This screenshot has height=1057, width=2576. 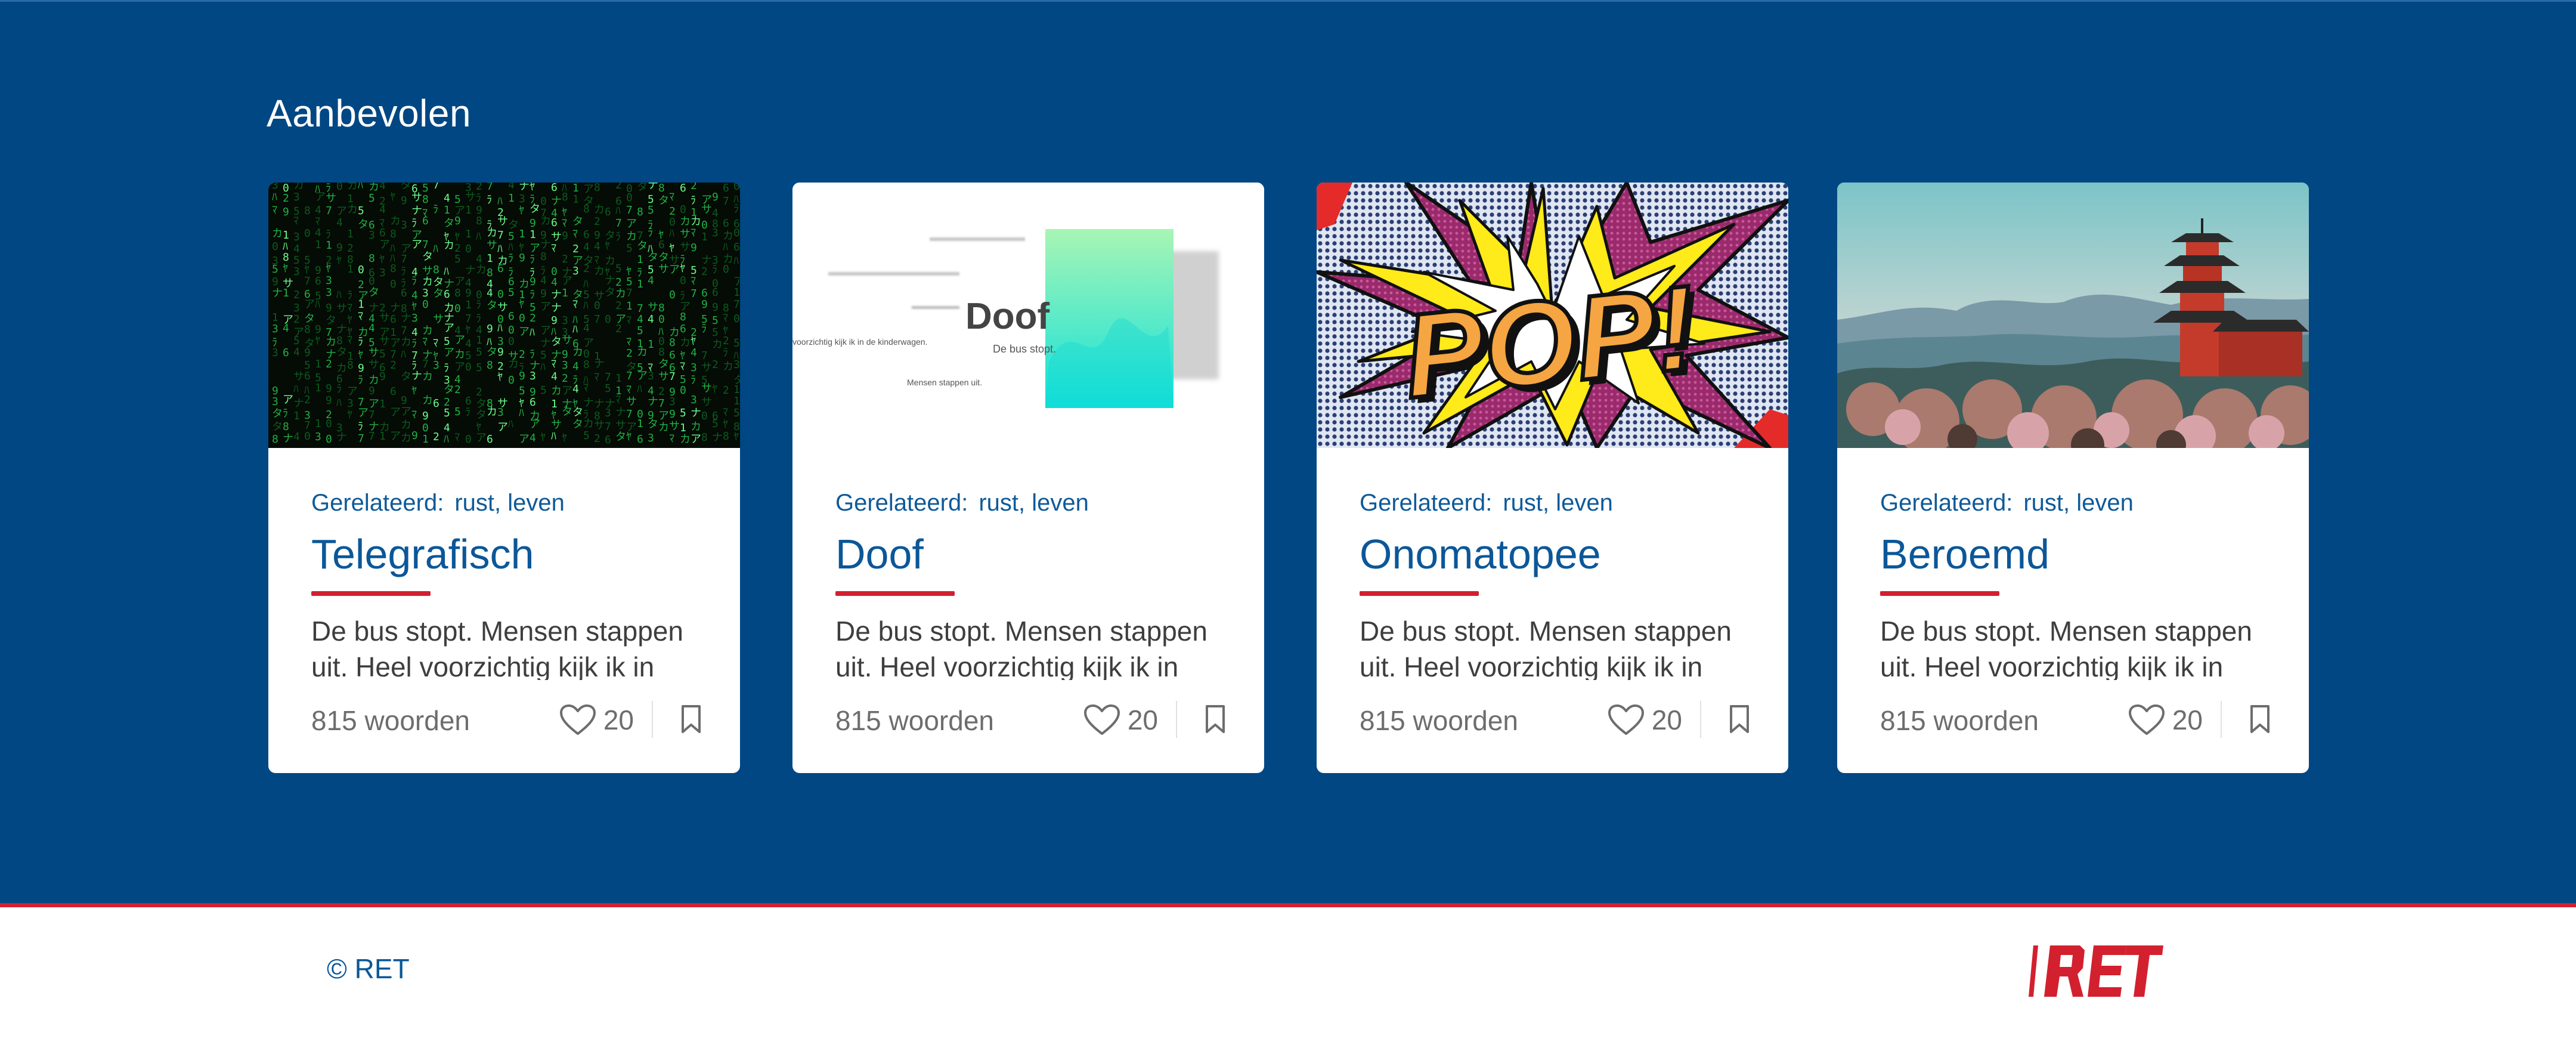 What do you see at coordinates (2094, 971) in the screenshot?
I see `ret-logo` at bounding box center [2094, 971].